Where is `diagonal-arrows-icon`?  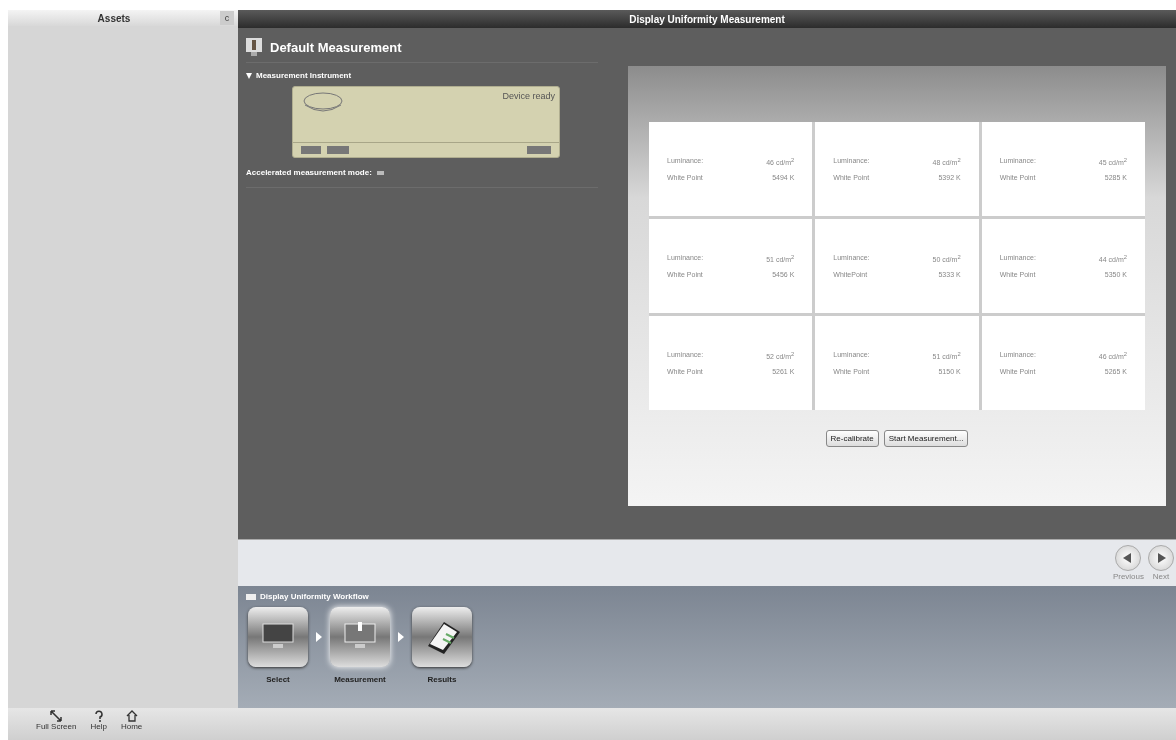
diagonal-arrows-icon is located at coordinates (56, 716).